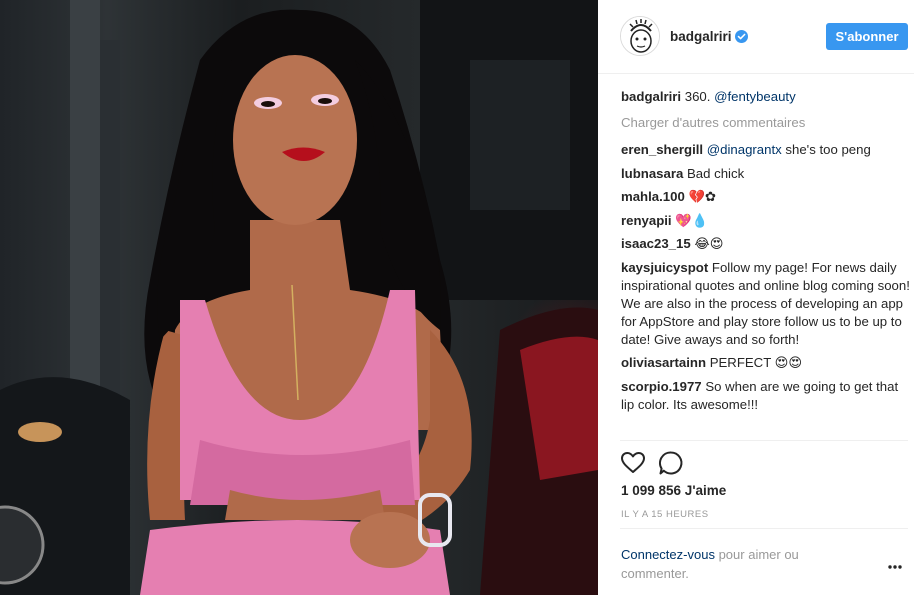  I want to click on comment-icon, so click(671, 463).